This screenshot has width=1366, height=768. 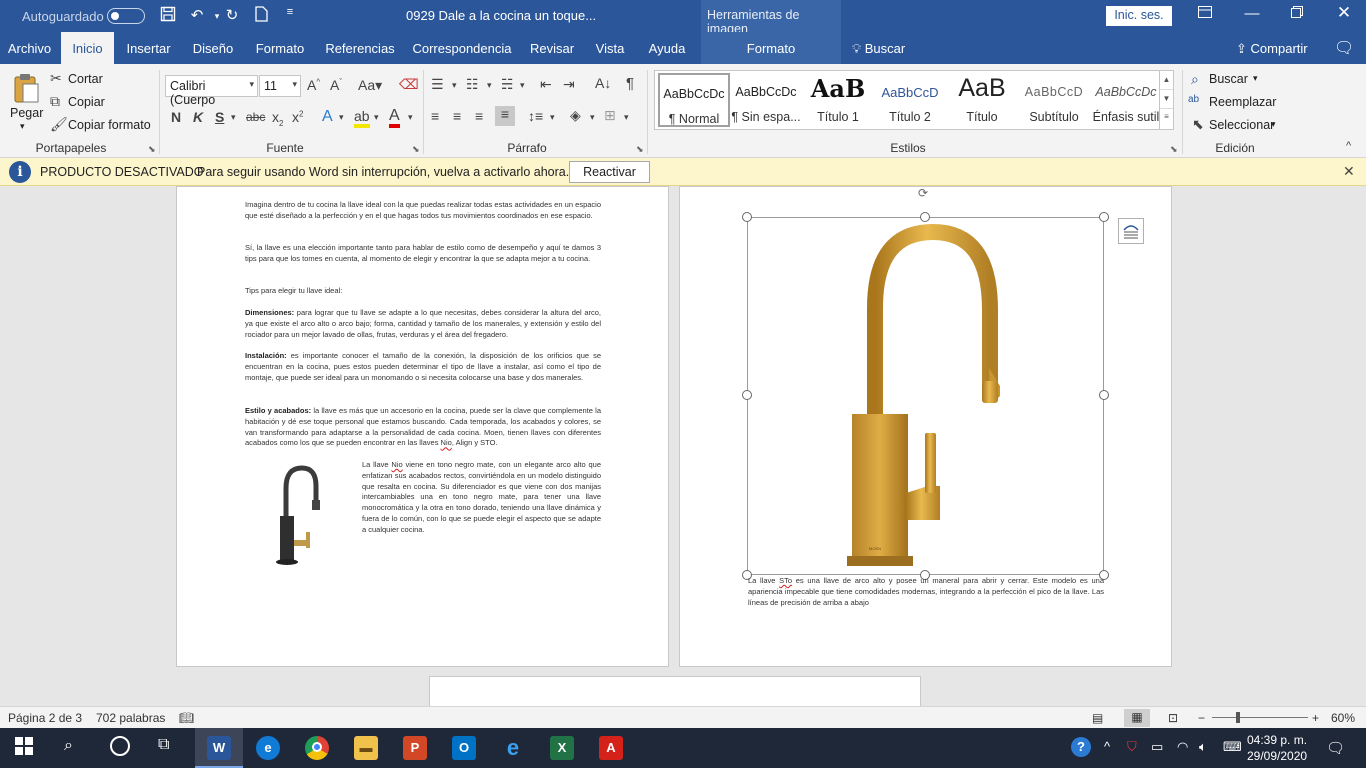 I want to click on comments-icon: 🗨︎, so click(x=1344, y=48).